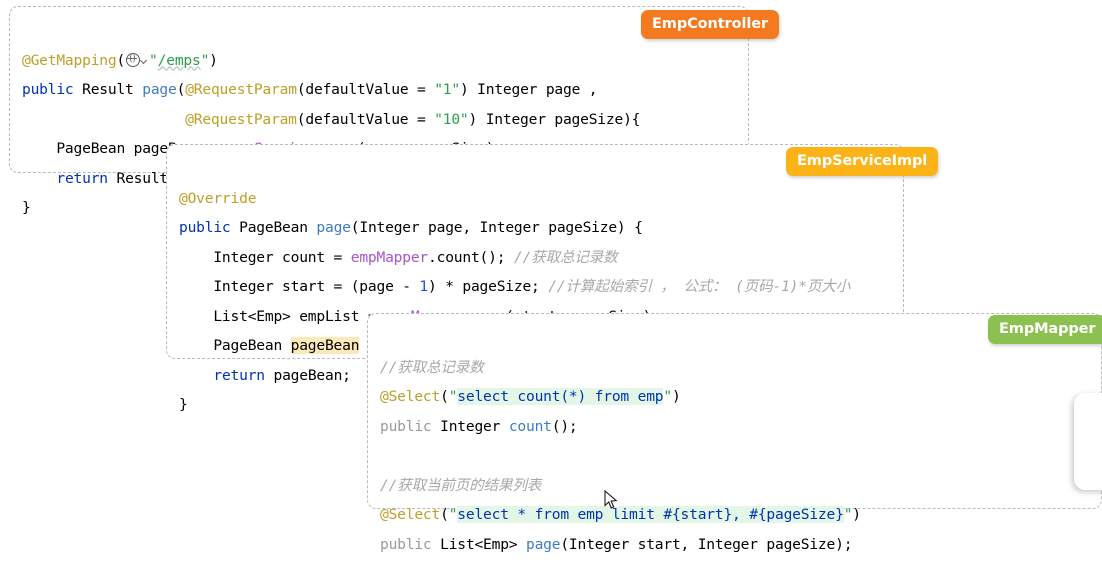 This screenshot has width=1102, height=568. Describe the element at coordinates (488, 286) in the screenshot. I see `expression: ) * pageSize;` at that location.